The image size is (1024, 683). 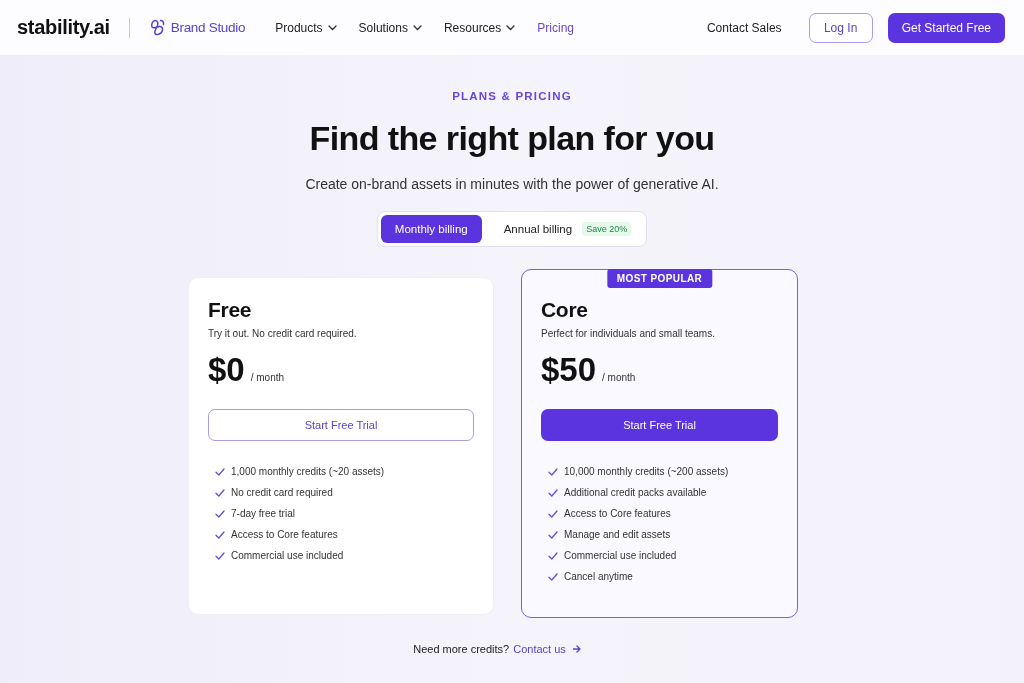 What do you see at coordinates (283, 333) in the screenshot?
I see `plan-description: Try it out. No credit card required.` at bounding box center [283, 333].